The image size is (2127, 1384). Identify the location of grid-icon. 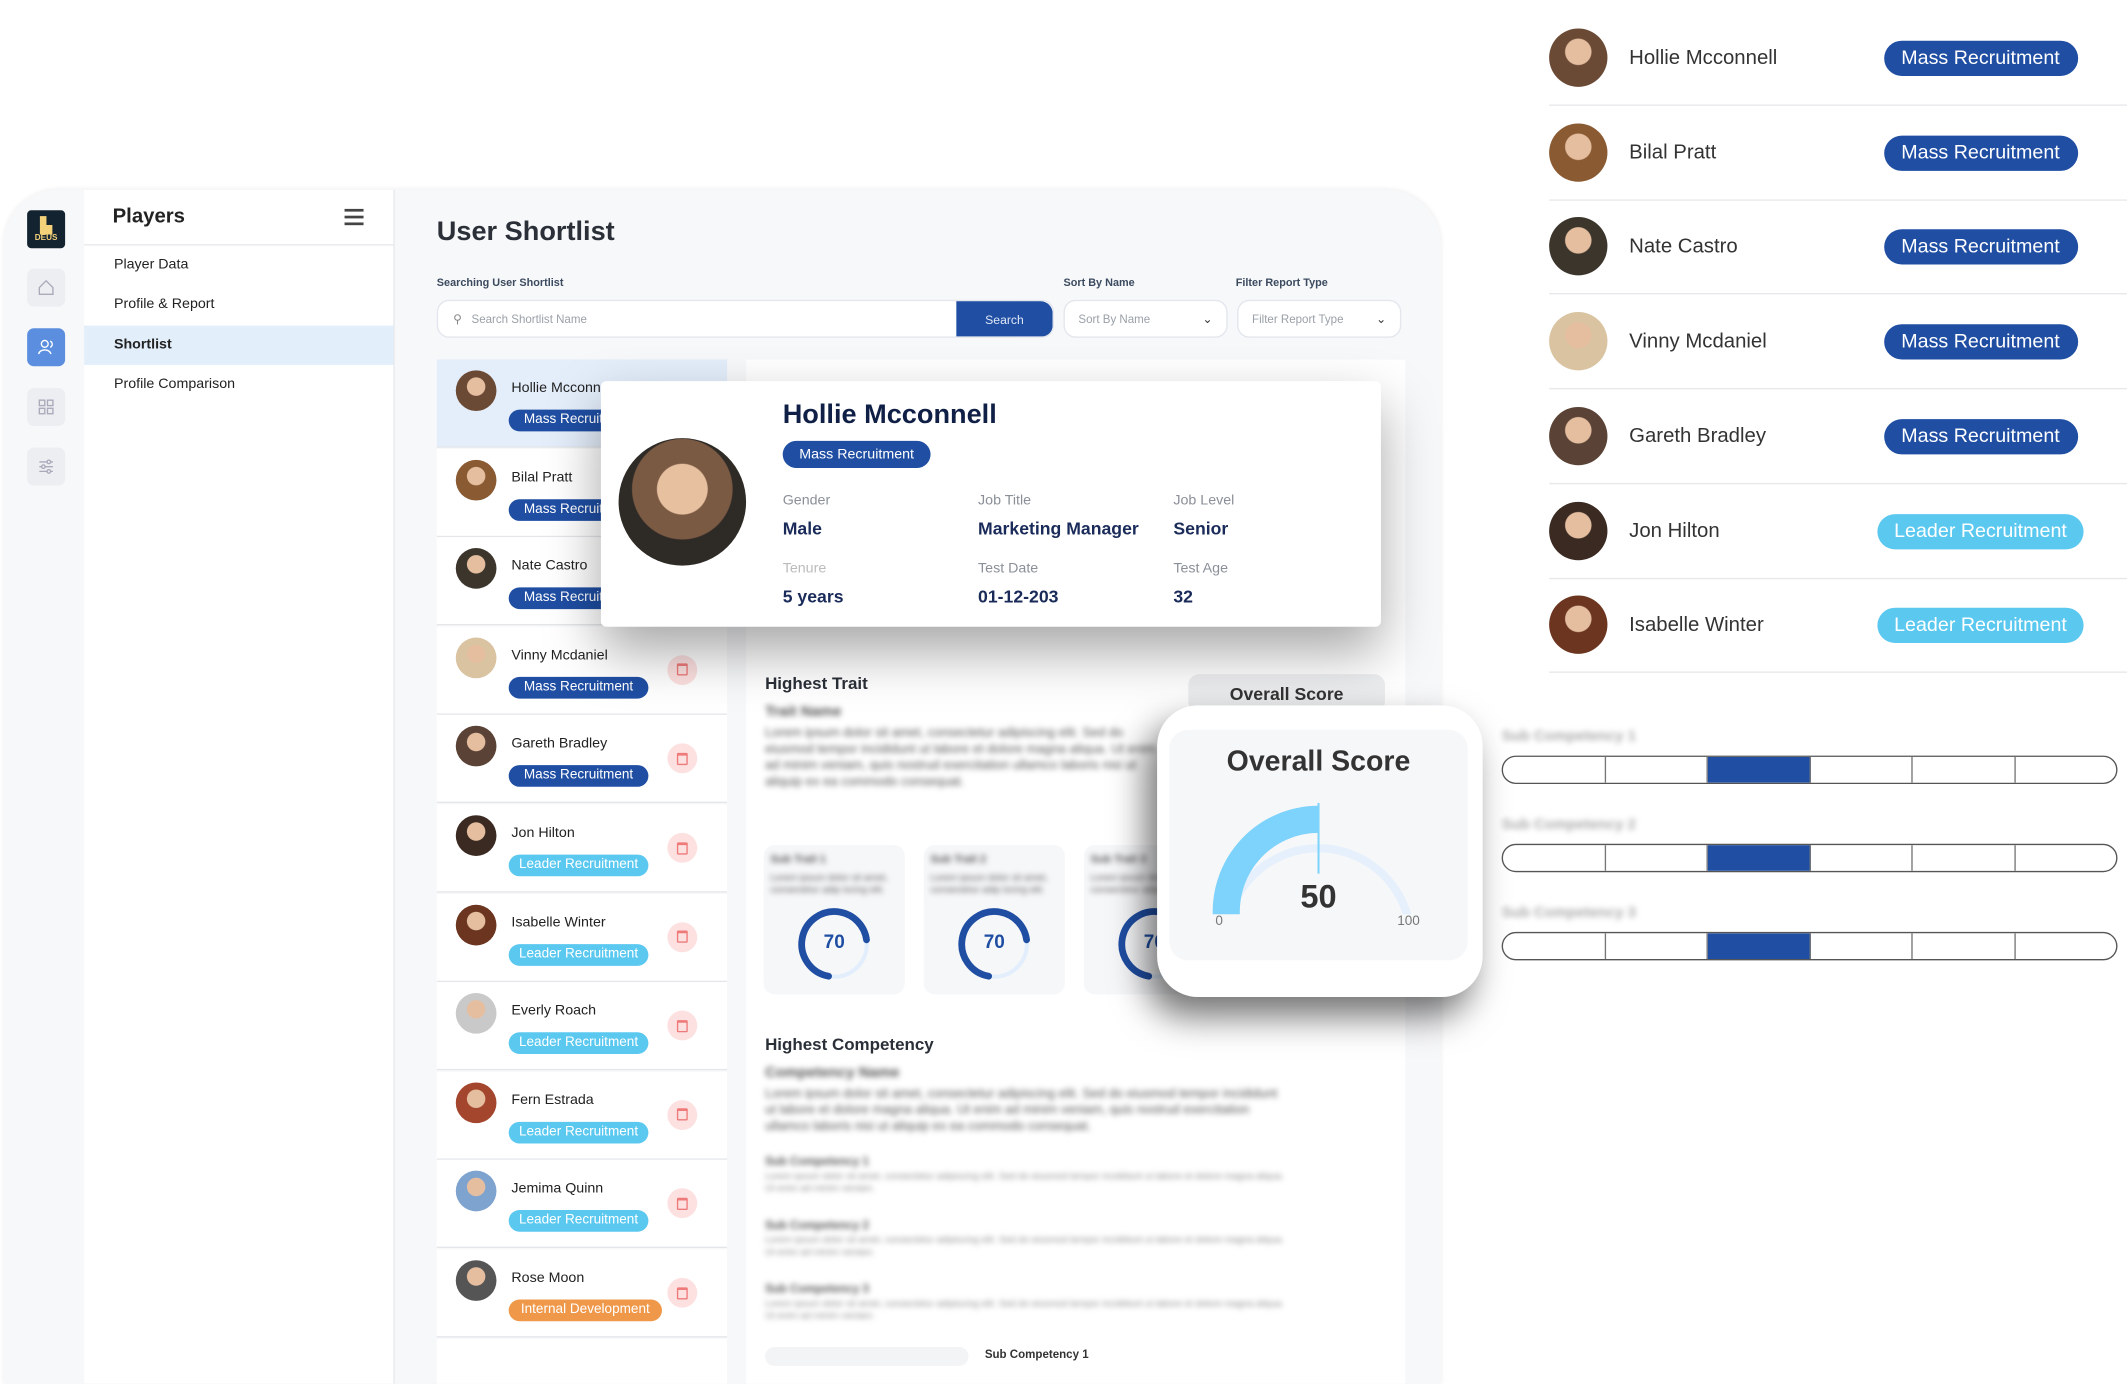
(46, 406).